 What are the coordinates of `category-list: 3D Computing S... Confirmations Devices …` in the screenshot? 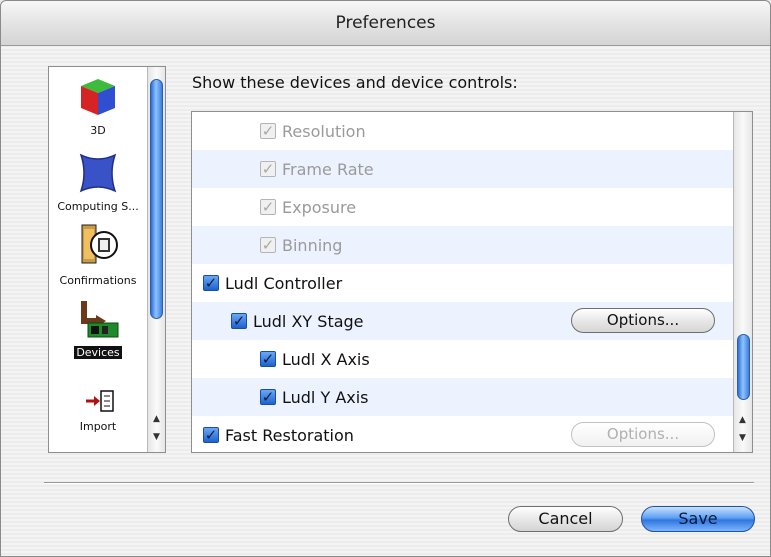 It's located at (107, 259).